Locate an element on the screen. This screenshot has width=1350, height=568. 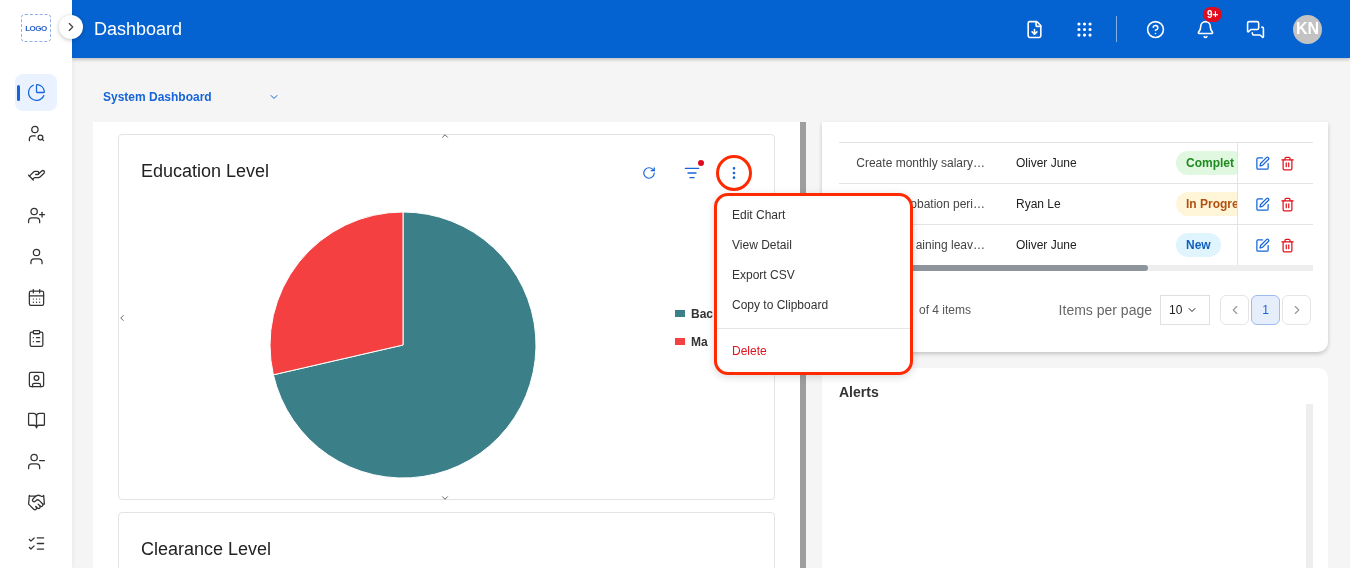
notification-badge: 9+ is located at coordinates (1213, 14).